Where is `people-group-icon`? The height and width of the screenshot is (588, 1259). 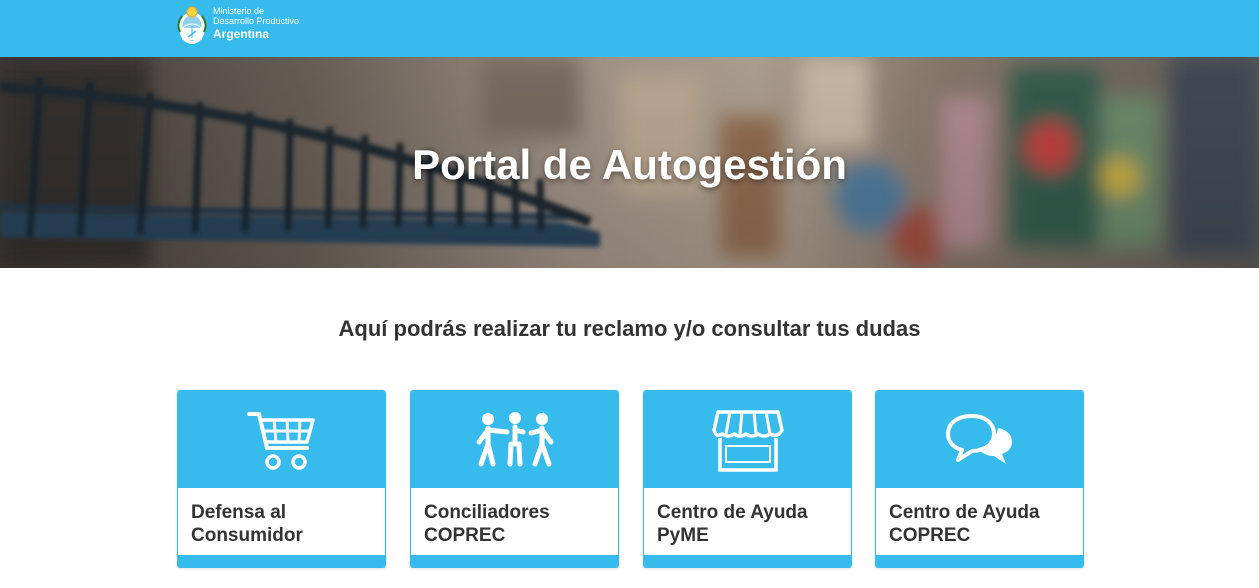 people-group-icon is located at coordinates (514, 438).